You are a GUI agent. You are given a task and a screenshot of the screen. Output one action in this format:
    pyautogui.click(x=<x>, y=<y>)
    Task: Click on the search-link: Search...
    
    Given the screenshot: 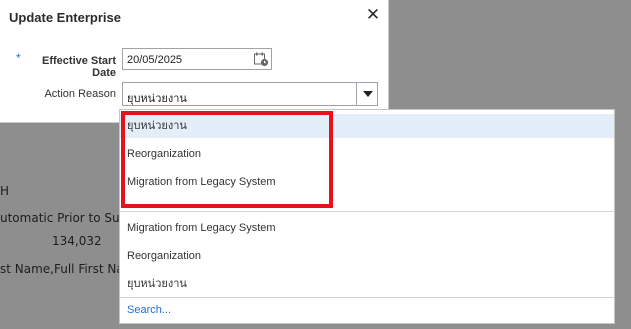 What is the action you would take?
    pyautogui.click(x=367, y=310)
    